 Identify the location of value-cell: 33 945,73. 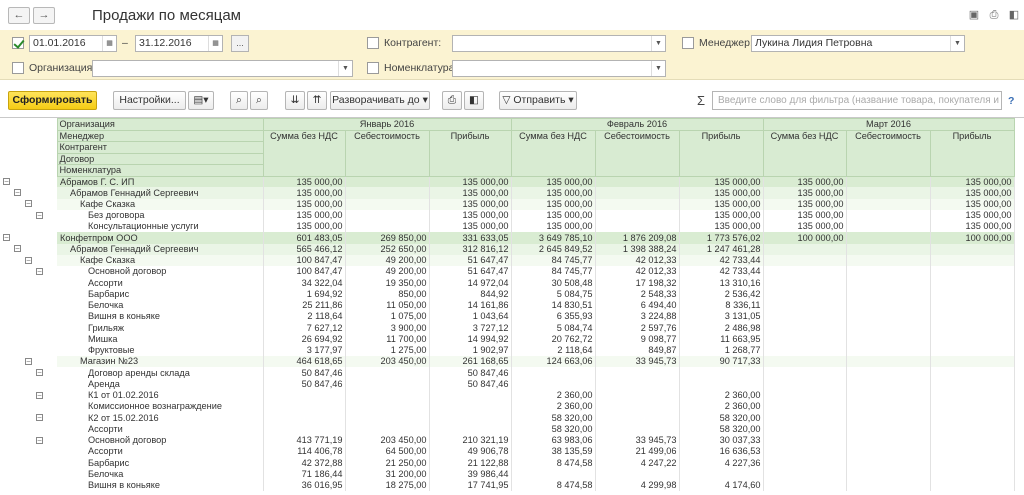
(637, 362).